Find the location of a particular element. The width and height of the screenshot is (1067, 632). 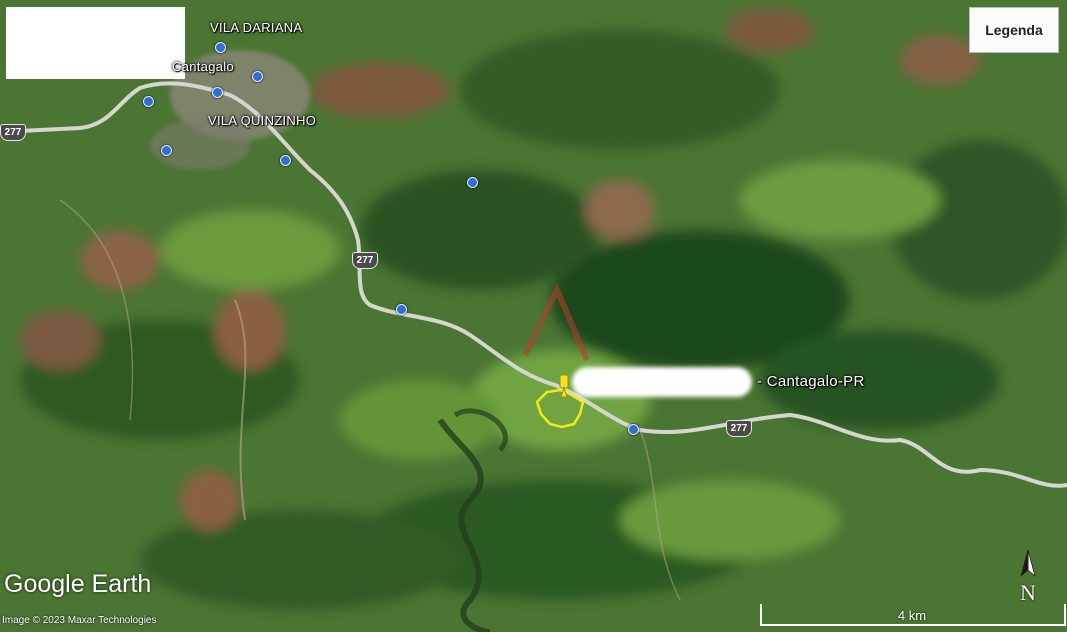

scale-label: 4 km is located at coordinates (912, 615).